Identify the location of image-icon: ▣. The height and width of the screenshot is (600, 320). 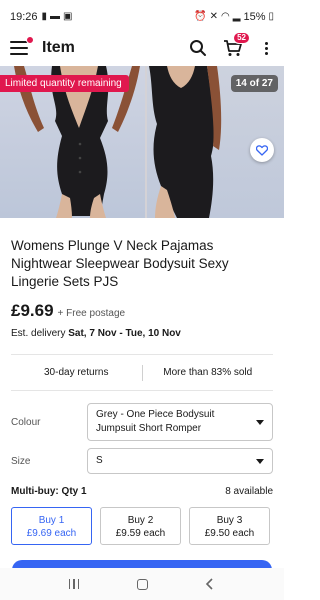
(68, 16).